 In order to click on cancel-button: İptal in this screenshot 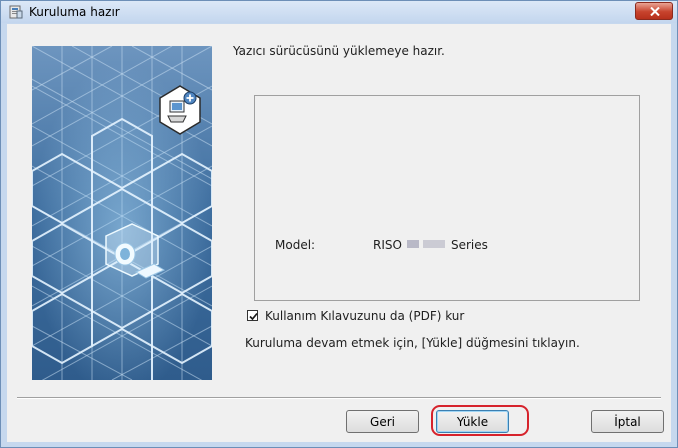, I will do `click(627, 421)`.